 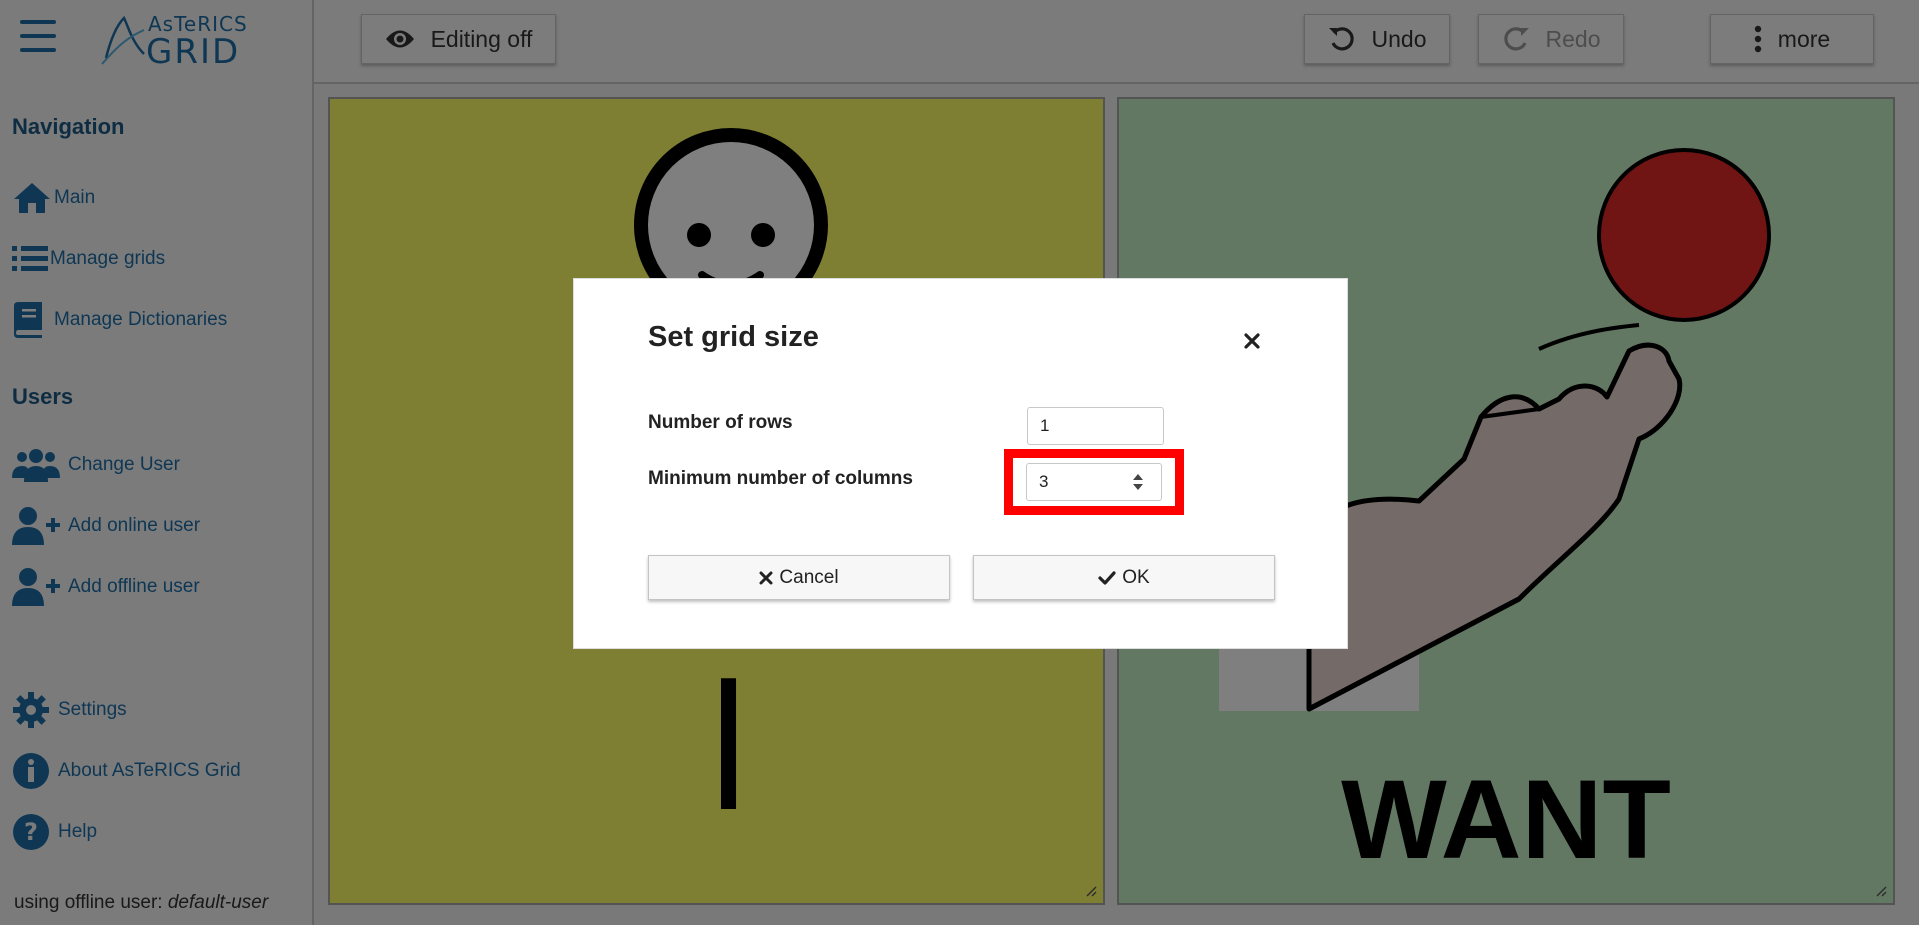 I want to click on cancel-button: Cancel, so click(x=799, y=577).